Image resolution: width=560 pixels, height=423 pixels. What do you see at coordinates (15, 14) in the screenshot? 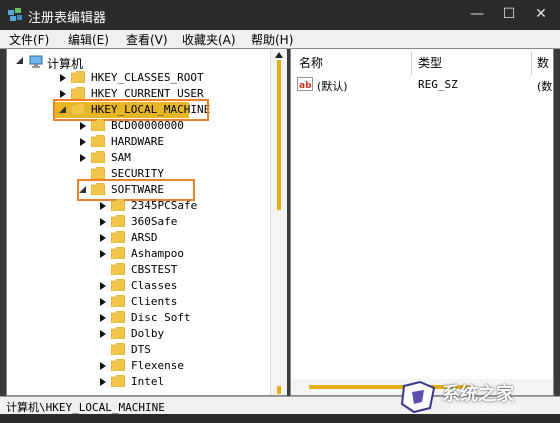
I see `regedit-app-icon` at bounding box center [15, 14].